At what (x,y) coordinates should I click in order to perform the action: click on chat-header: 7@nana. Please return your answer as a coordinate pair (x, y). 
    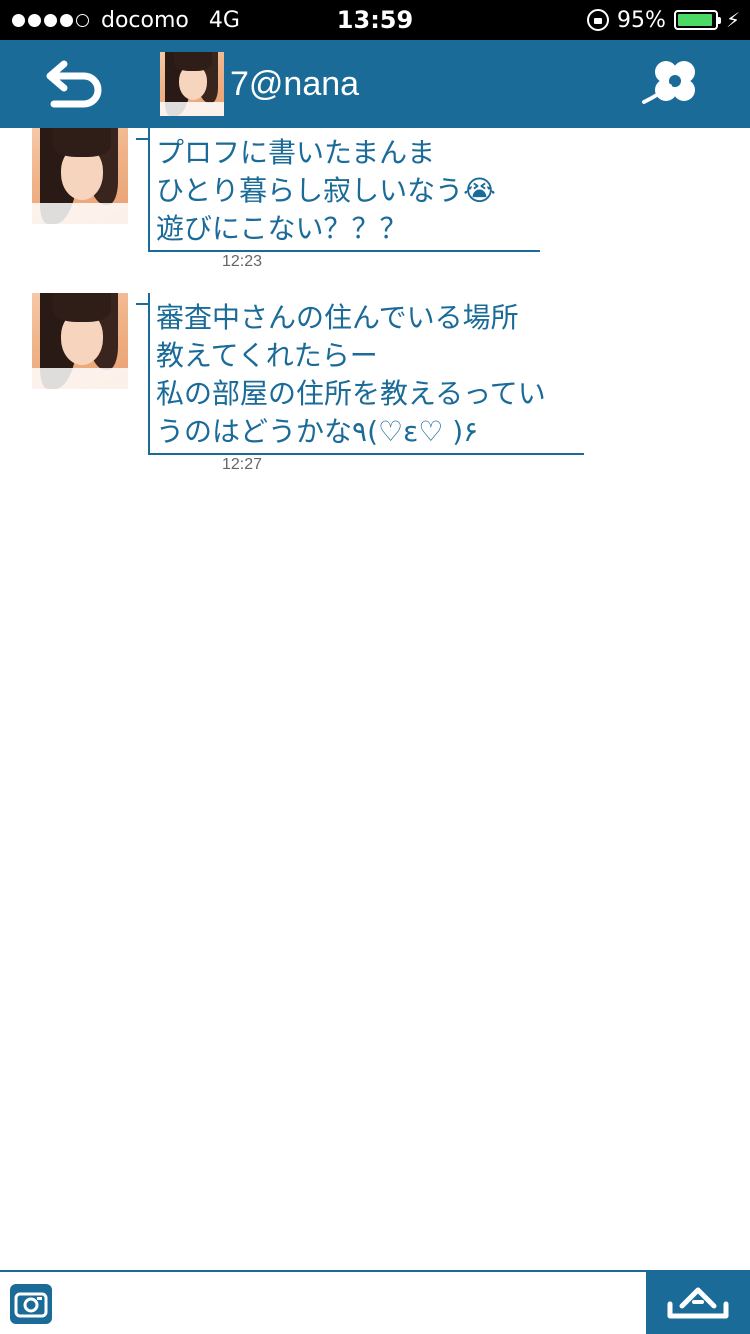
    Looking at the image, I should click on (375, 84).